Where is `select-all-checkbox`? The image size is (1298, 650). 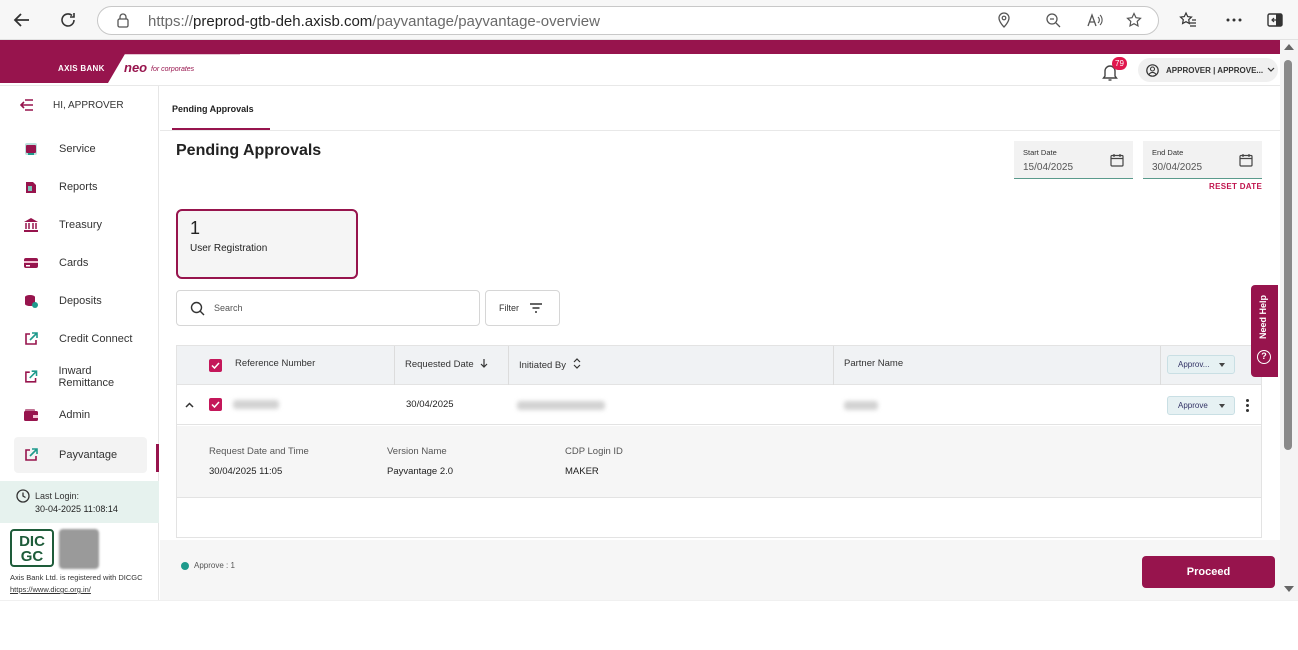 select-all-checkbox is located at coordinates (215, 365).